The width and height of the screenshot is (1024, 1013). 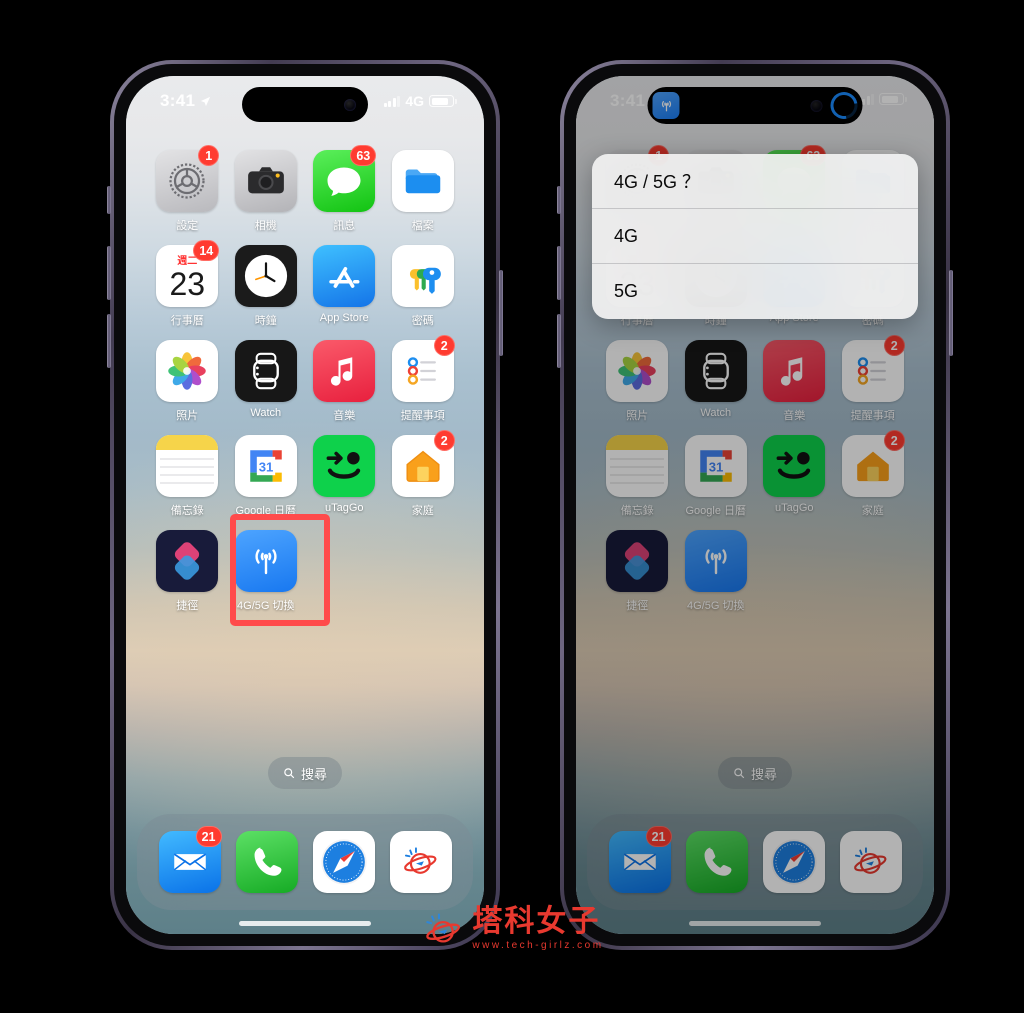 What do you see at coordinates (344, 226) in the screenshot?
I see `app-label: 訊息` at bounding box center [344, 226].